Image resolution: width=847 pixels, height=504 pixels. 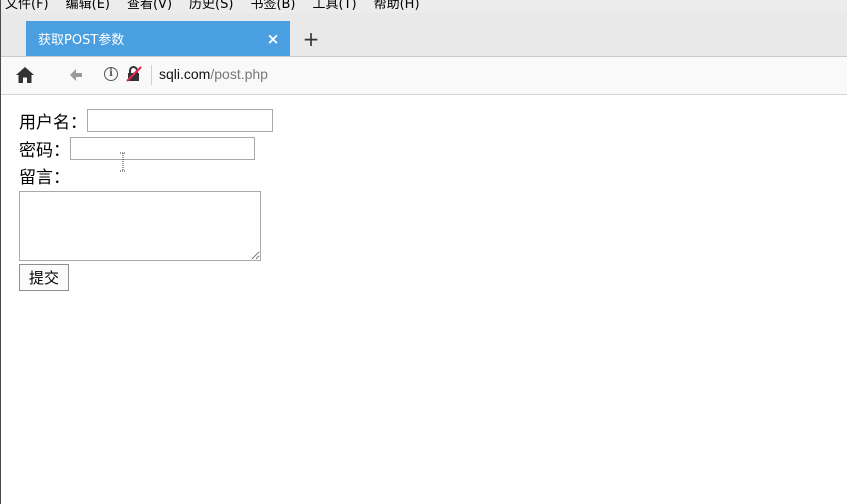 I want to click on insecure-lock-icon, so click(x=134, y=74).